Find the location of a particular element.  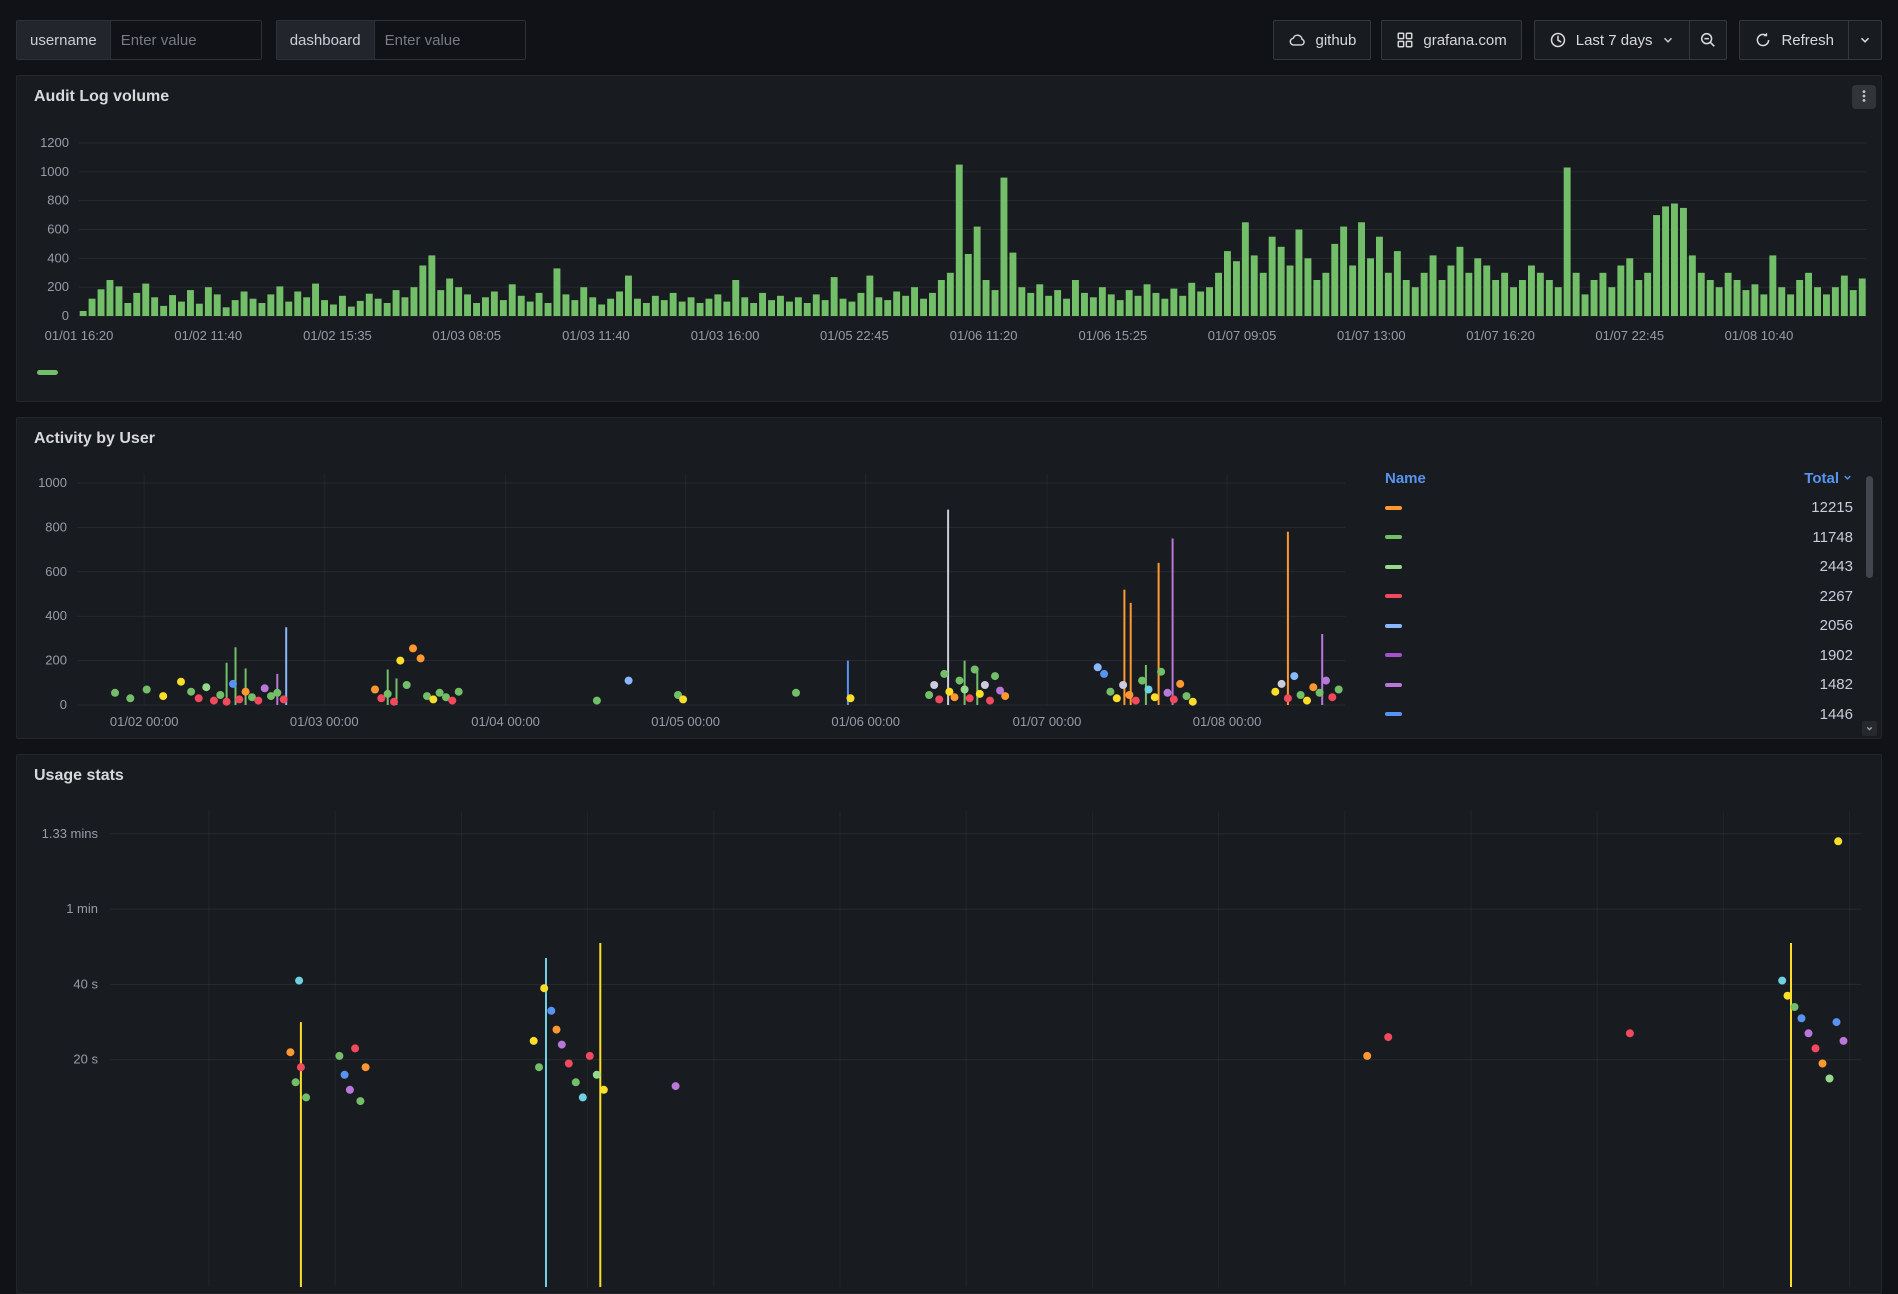

refresh-interval-dropdown is located at coordinates (1865, 40).